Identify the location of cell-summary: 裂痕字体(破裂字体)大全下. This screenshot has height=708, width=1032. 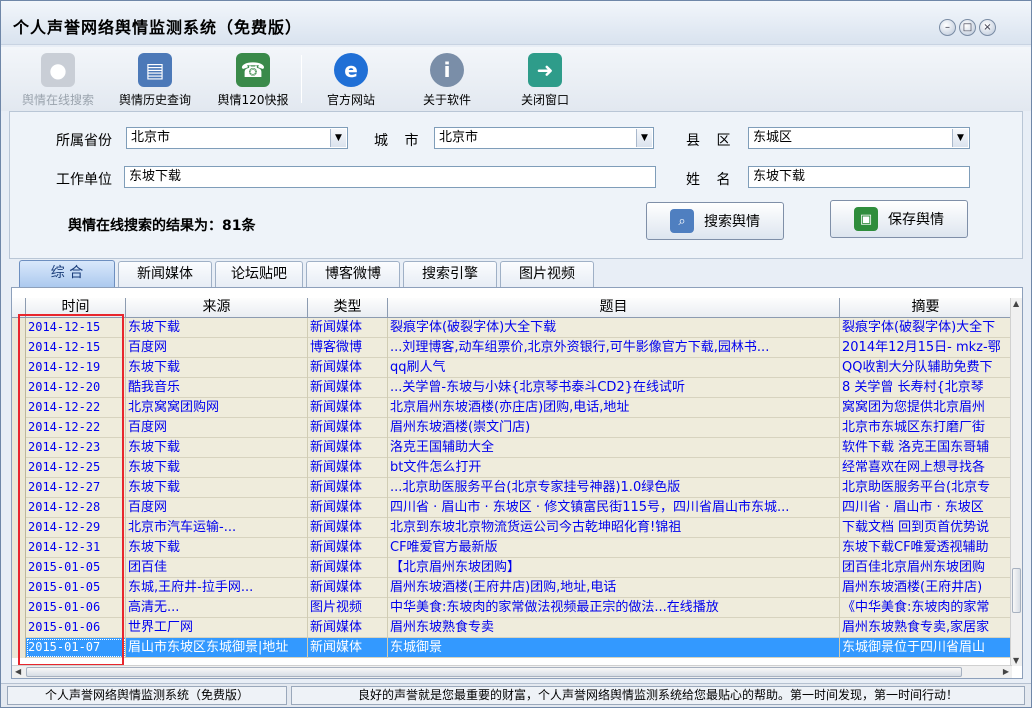
(926, 328).